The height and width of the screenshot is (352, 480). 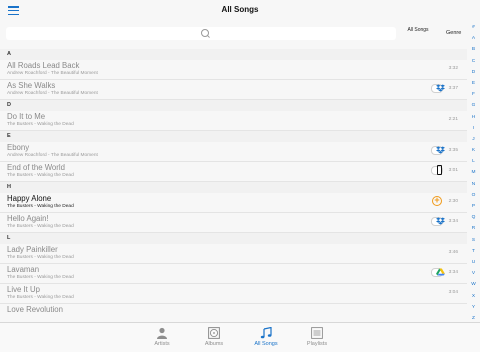 What do you see at coordinates (473, 284) in the screenshot?
I see `index-letter: W` at bounding box center [473, 284].